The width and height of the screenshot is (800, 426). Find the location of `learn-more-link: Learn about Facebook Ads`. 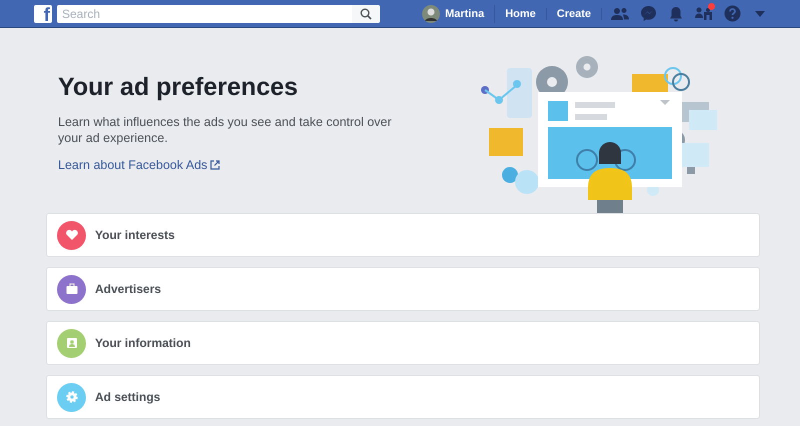

learn-more-link: Learn about Facebook Ads is located at coordinates (139, 165).